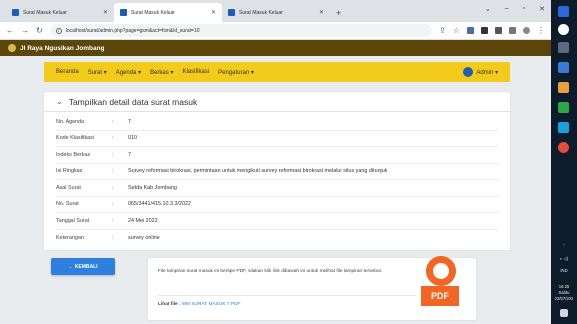 Image resolution: width=577 pixels, height=324 pixels. I want to click on nav-berkas: Berkas ▾, so click(161, 72).